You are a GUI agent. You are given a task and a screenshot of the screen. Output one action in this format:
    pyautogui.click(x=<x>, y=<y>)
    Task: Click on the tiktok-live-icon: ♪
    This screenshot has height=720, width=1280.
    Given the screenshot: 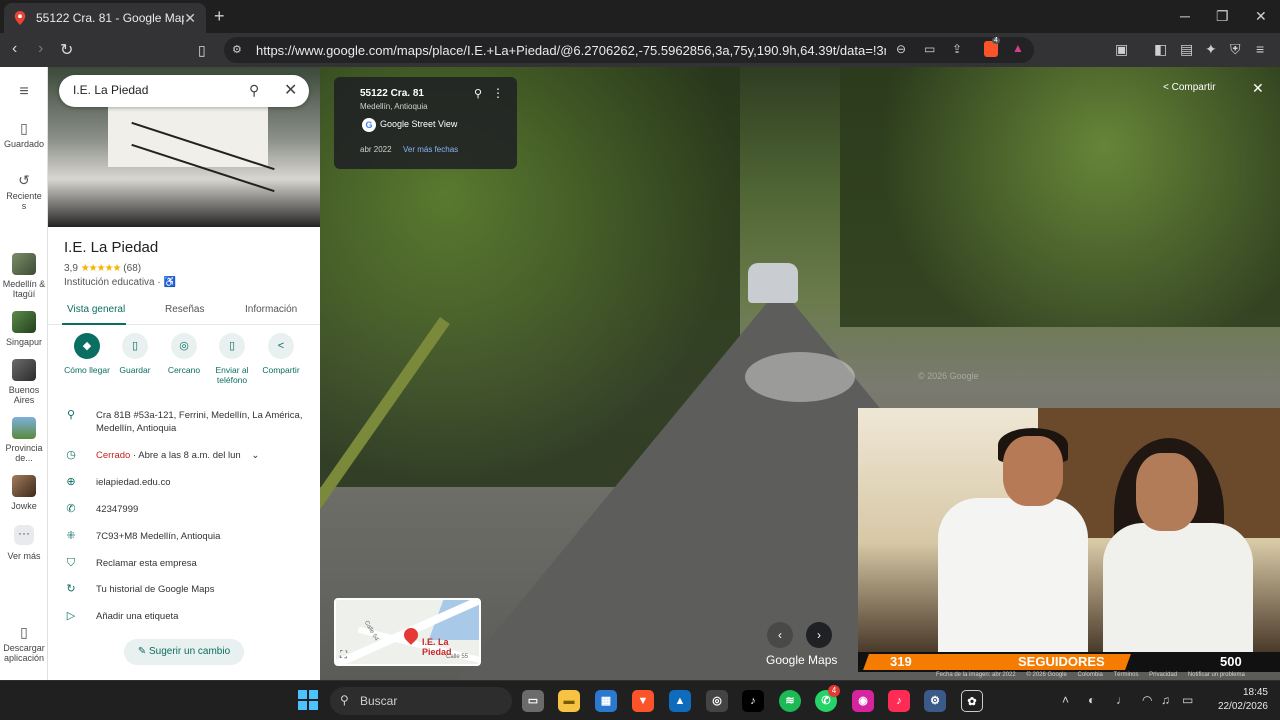 What is the action you would take?
    pyautogui.click(x=899, y=701)
    